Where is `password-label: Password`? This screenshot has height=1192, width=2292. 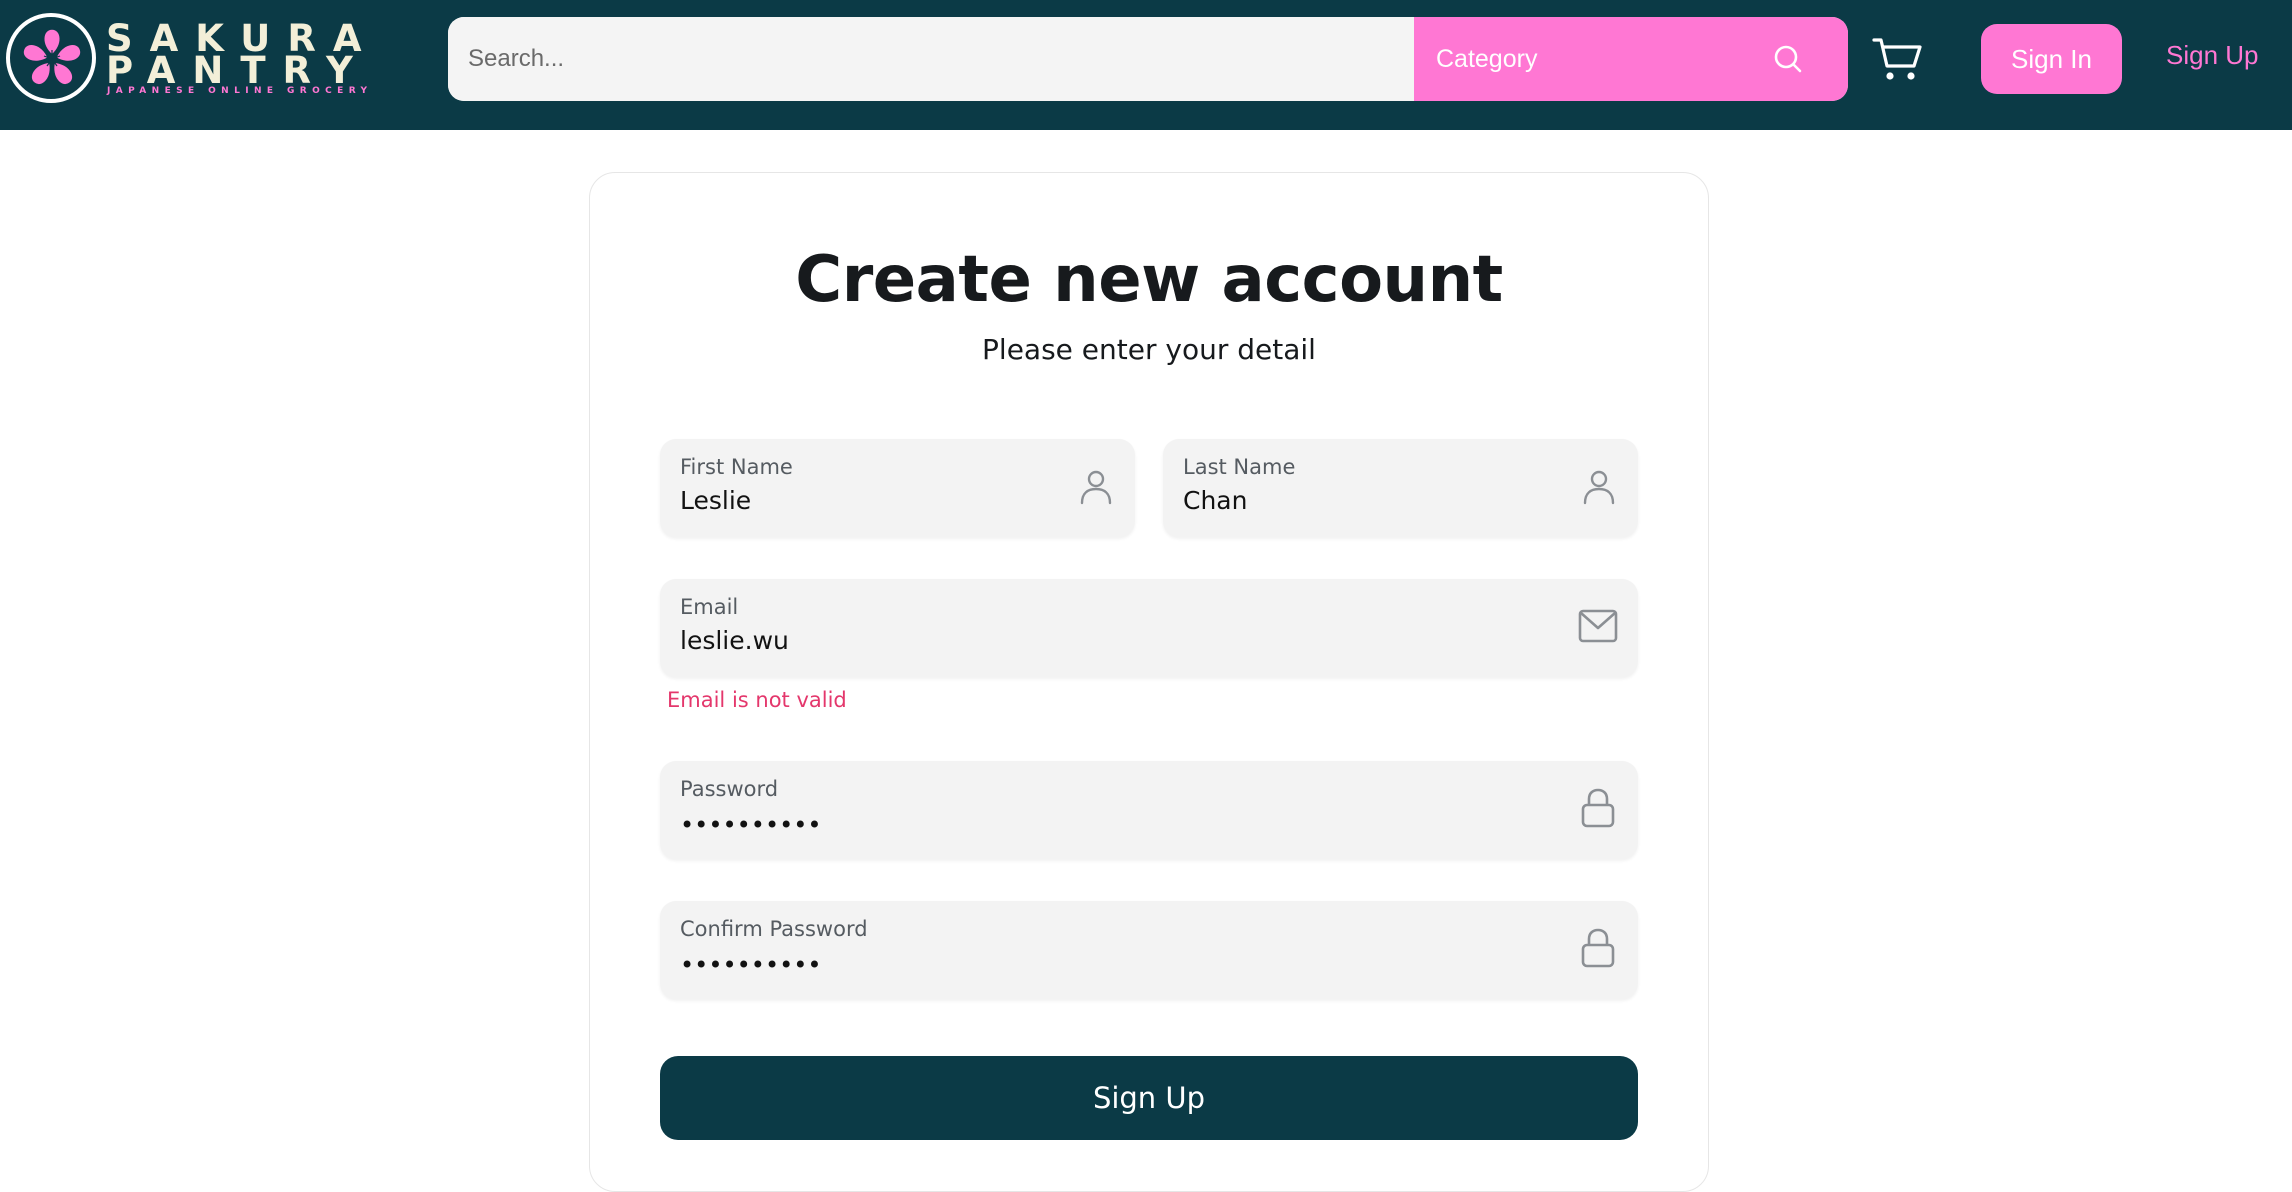 password-label: Password is located at coordinates (729, 789).